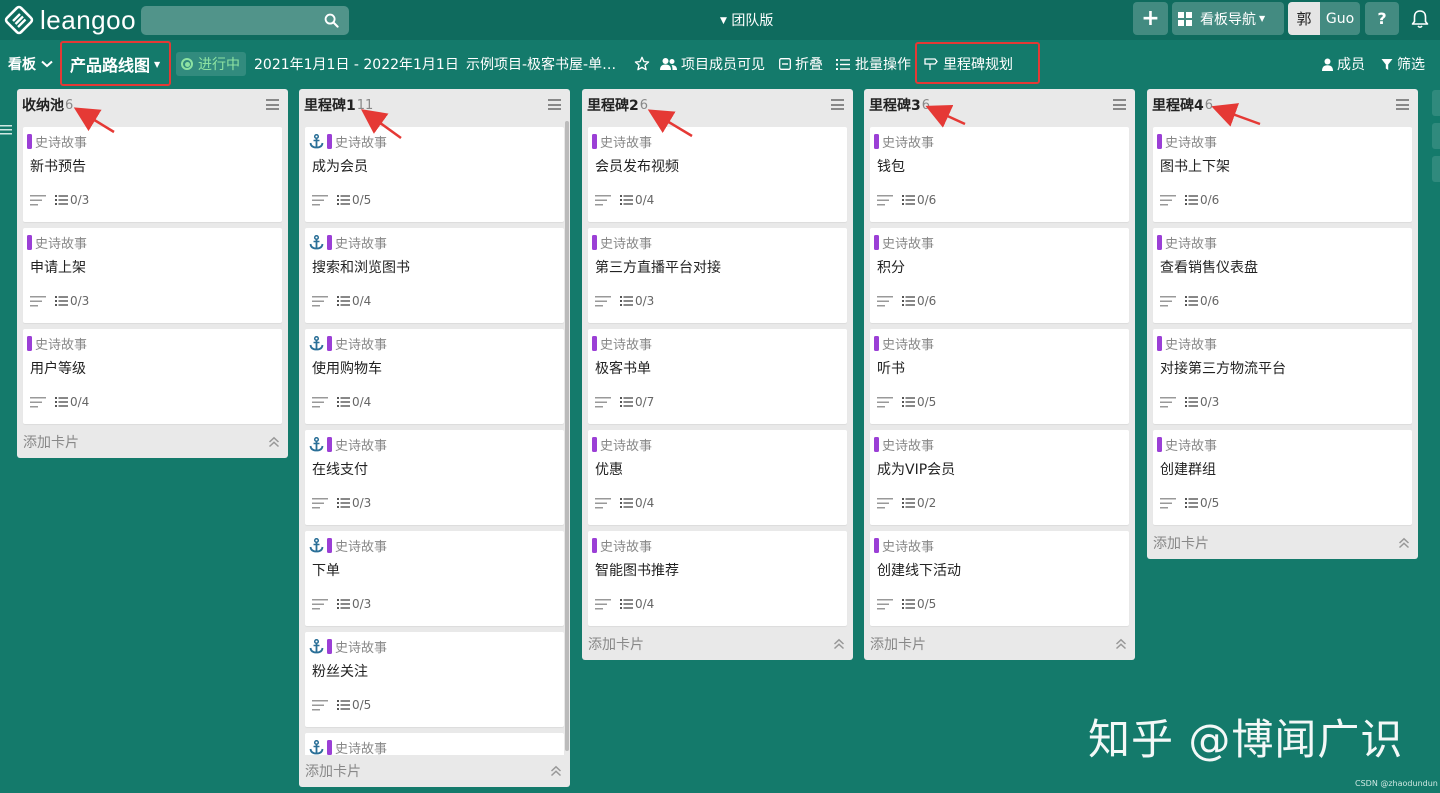 The width and height of the screenshot is (1440, 793). I want to click on help-button: ?, so click(1382, 18).